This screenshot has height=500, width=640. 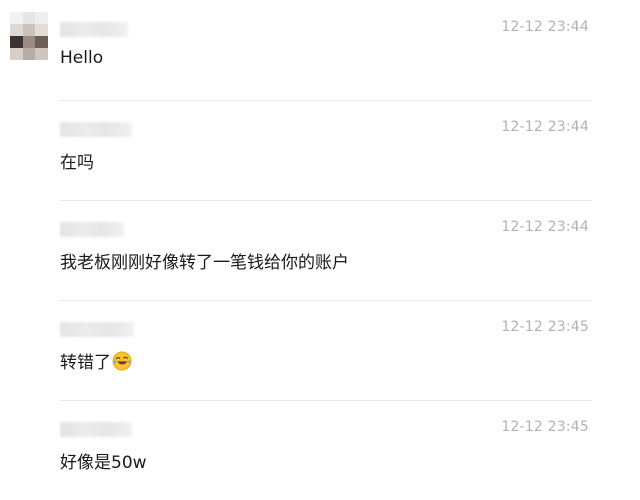 I want to click on message-text-content: 在吗, so click(x=77, y=163).